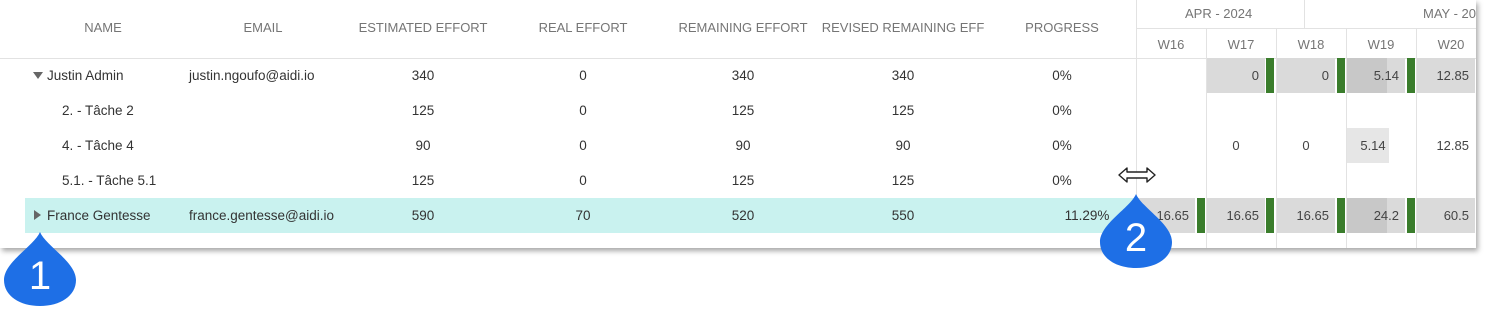 The height and width of the screenshot is (321, 1496). What do you see at coordinates (423, 75) in the screenshot?
I see `row-estimated: 340` at bounding box center [423, 75].